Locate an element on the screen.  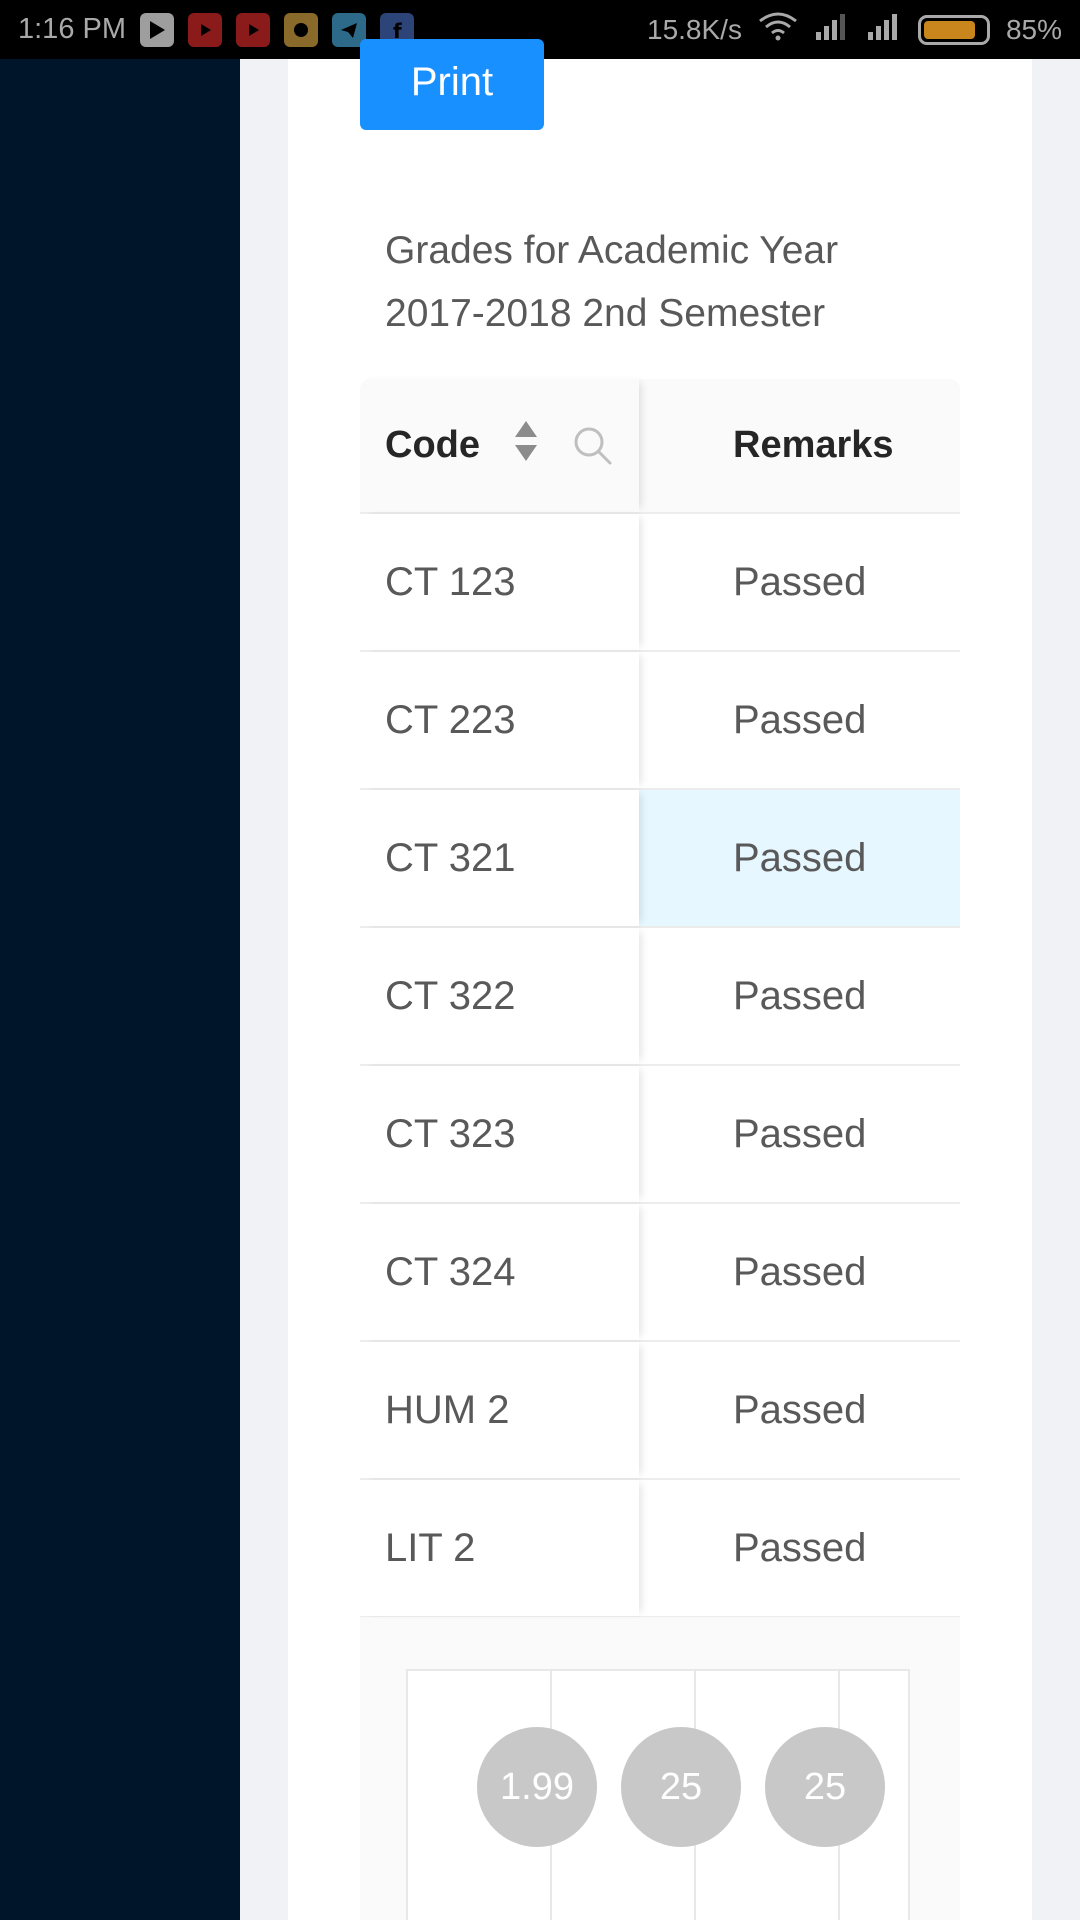
cell-code: CT 324 is located at coordinates (499, 1272).